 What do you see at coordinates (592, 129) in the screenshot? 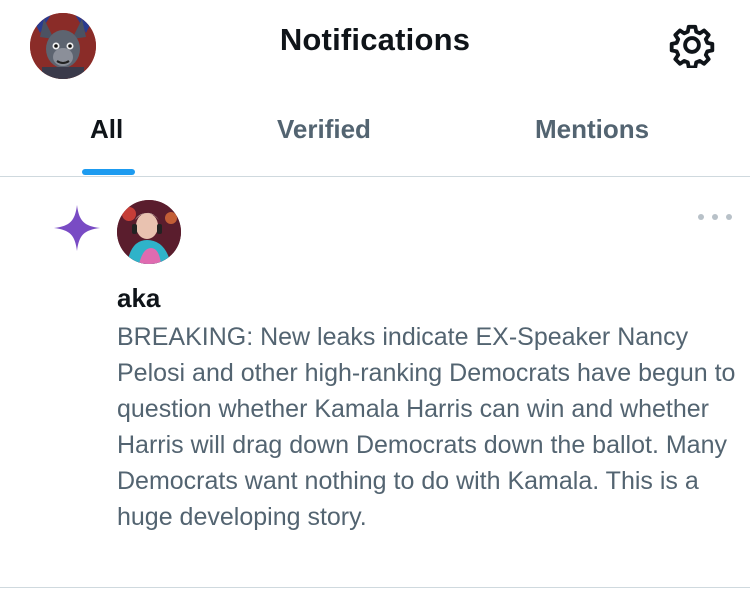
I see `tab-mentions: Mentions` at bounding box center [592, 129].